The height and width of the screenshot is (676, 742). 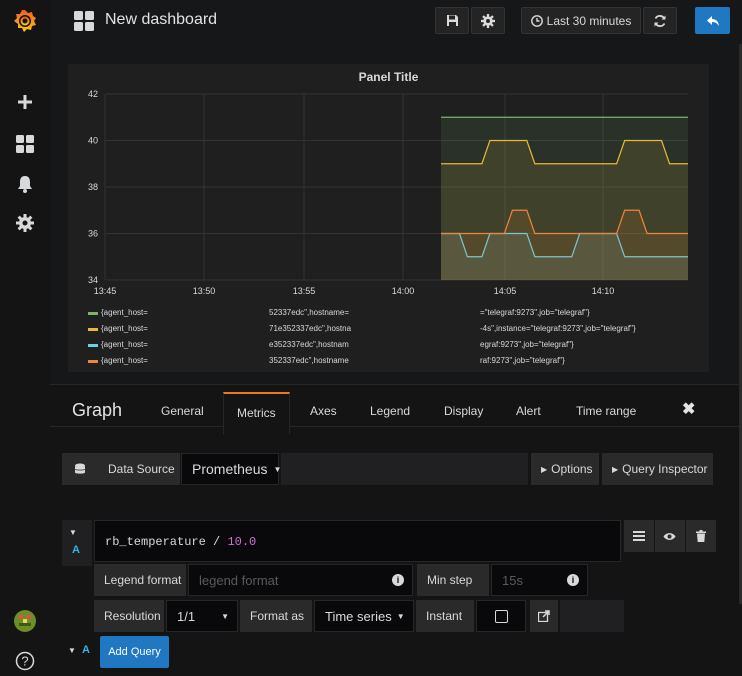 What do you see at coordinates (539, 580) in the screenshot?
I see `min-step-input: 15s i` at bounding box center [539, 580].